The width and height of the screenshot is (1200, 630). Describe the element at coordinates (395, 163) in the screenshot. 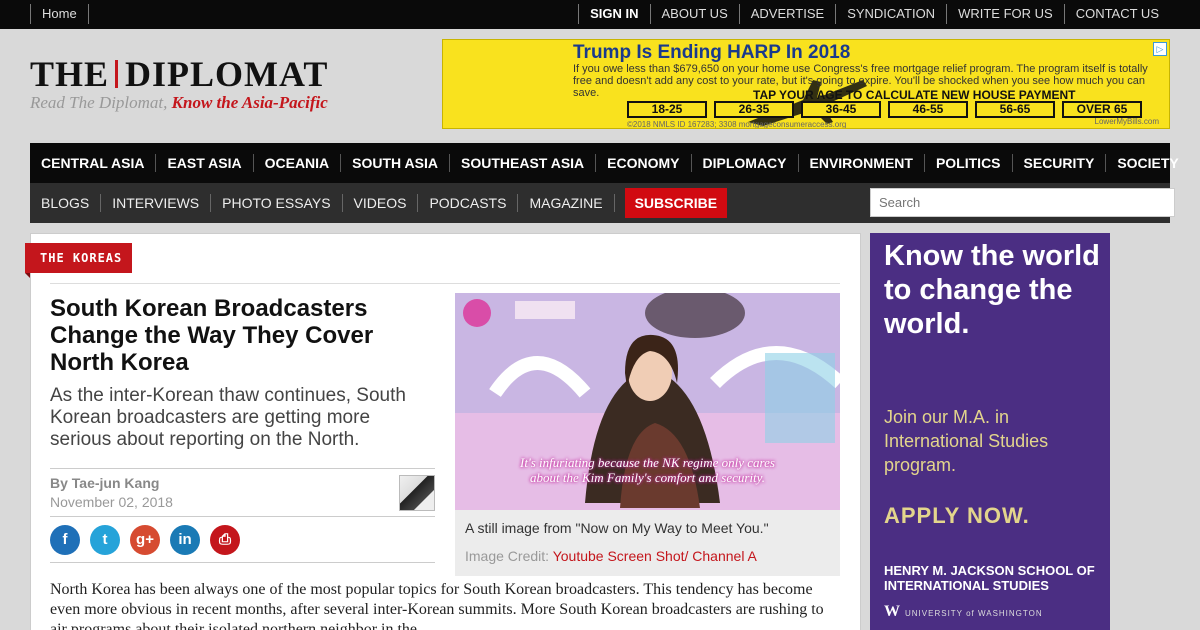

I see `nav-south-asia: SOUTH ASIA` at that location.